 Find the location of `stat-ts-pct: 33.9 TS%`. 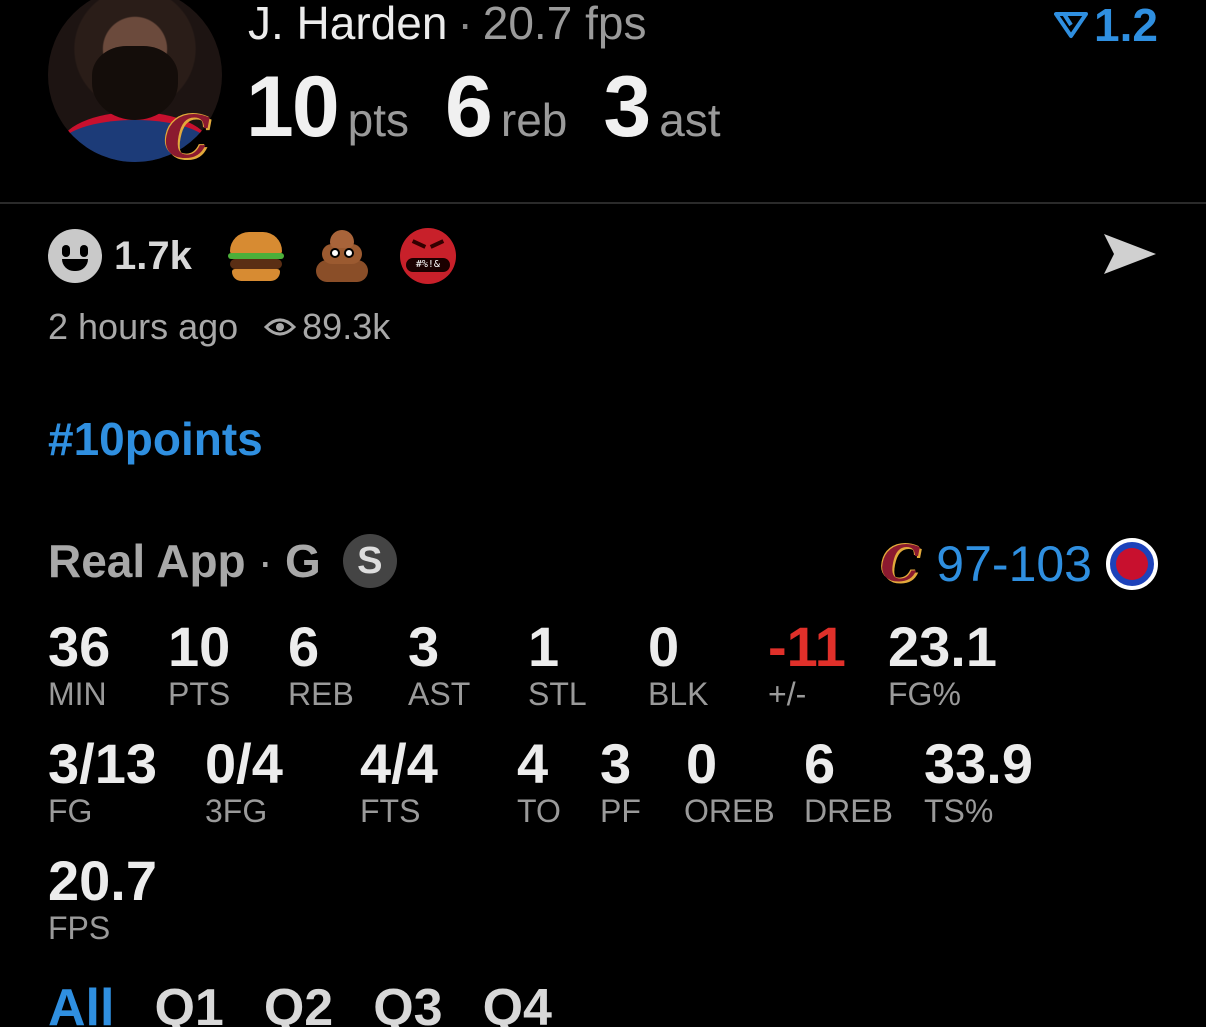

stat-ts-pct: 33.9 TS% is located at coordinates (978, 781).